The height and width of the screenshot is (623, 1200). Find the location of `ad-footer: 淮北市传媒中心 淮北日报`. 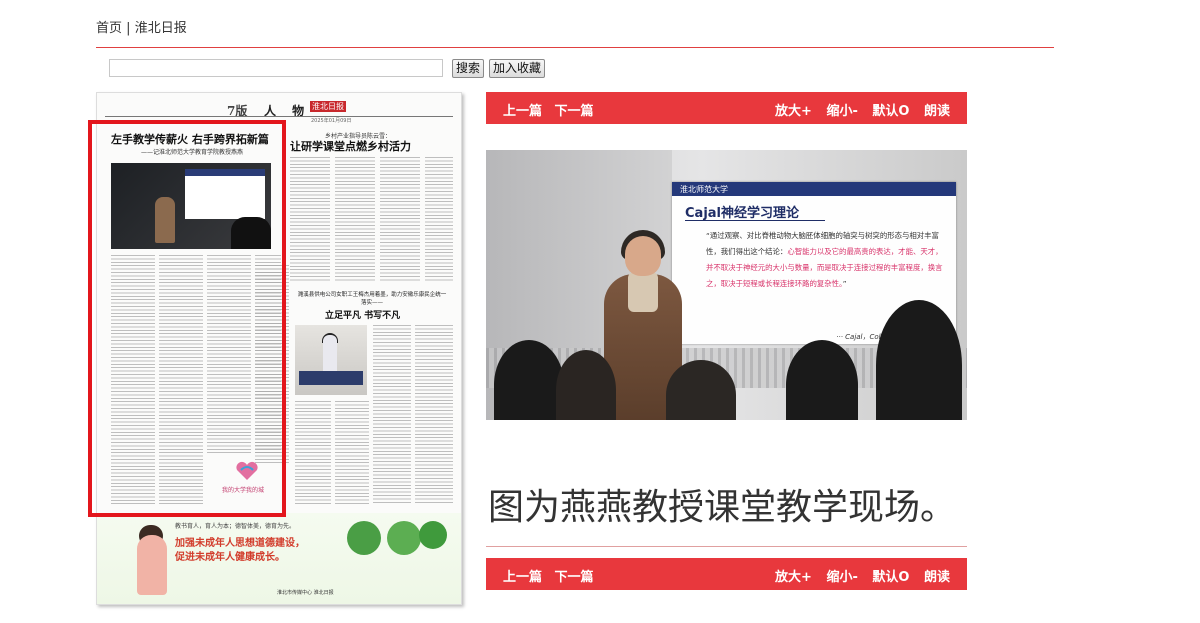

ad-footer: 淮北市传媒中心 淮北日报 is located at coordinates (305, 593).